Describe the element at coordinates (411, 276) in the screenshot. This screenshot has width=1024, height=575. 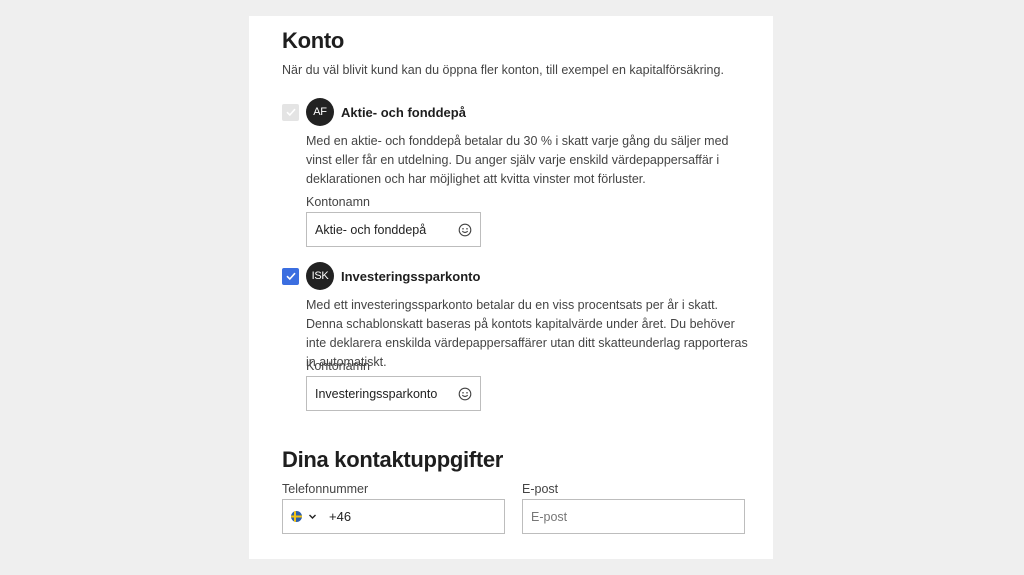
I see `account-name: Investeringssparkonto` at that location.